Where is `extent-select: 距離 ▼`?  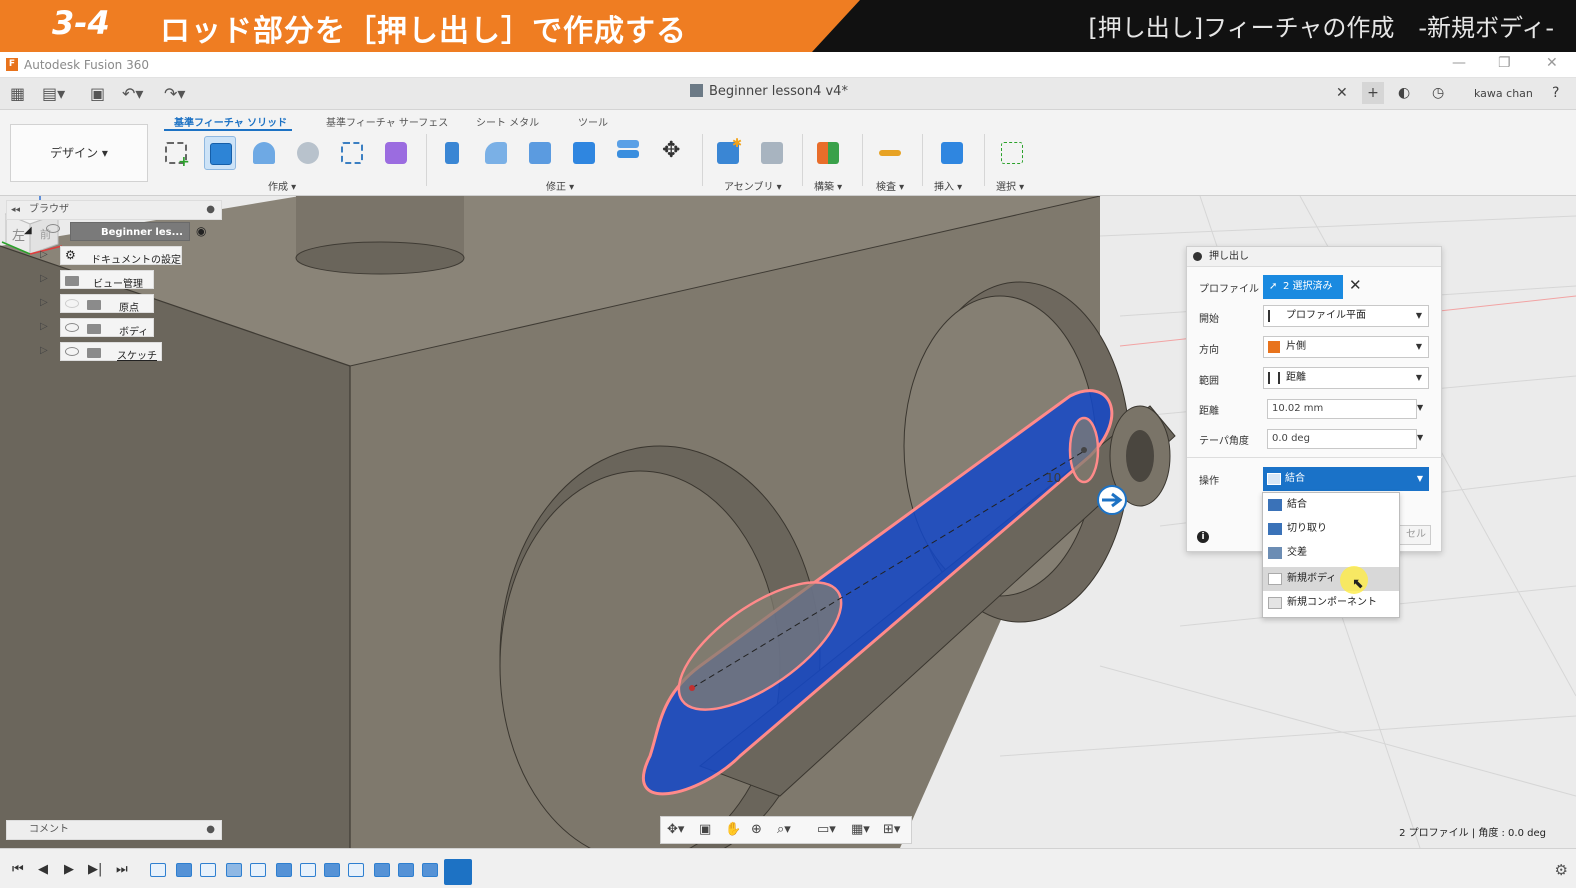 extent-select: 距離 ▼ is located at coordinates (1346, 378).